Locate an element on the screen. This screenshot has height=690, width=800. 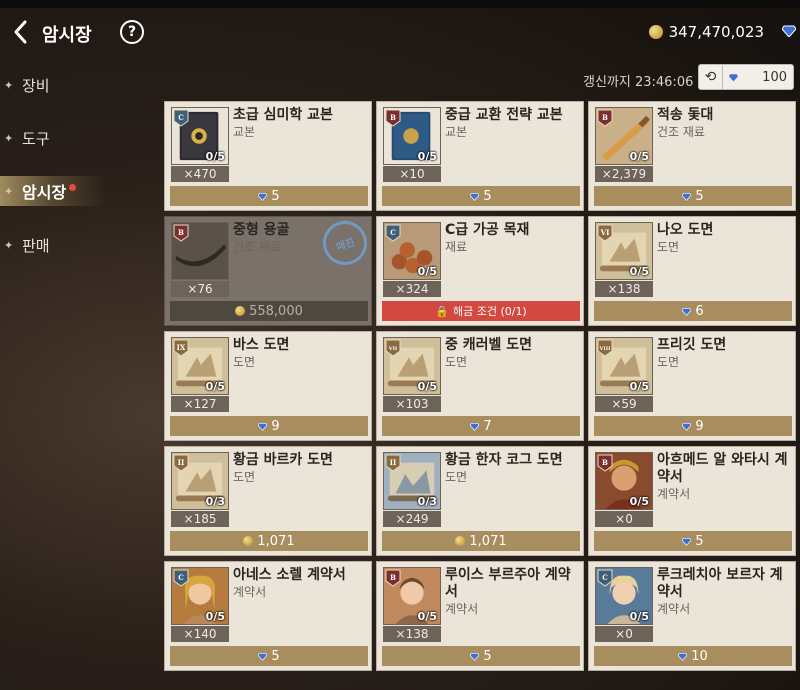
shop-item-card: B 0/5 ×138 루이스 부르주아 계약서 계약서 5 is located at coordinates (480, 616).